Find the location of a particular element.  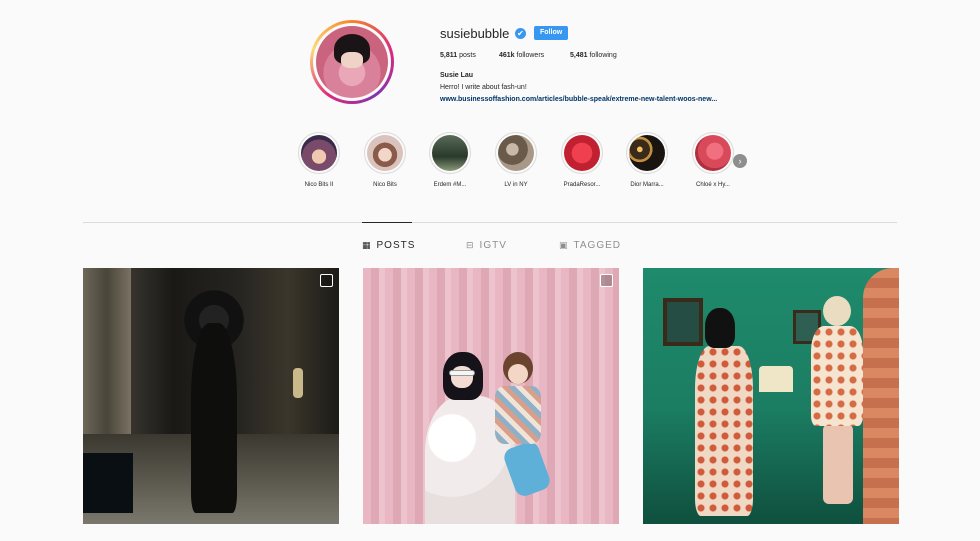

grid-icon: ▦ is located at coordinates (367, 245).